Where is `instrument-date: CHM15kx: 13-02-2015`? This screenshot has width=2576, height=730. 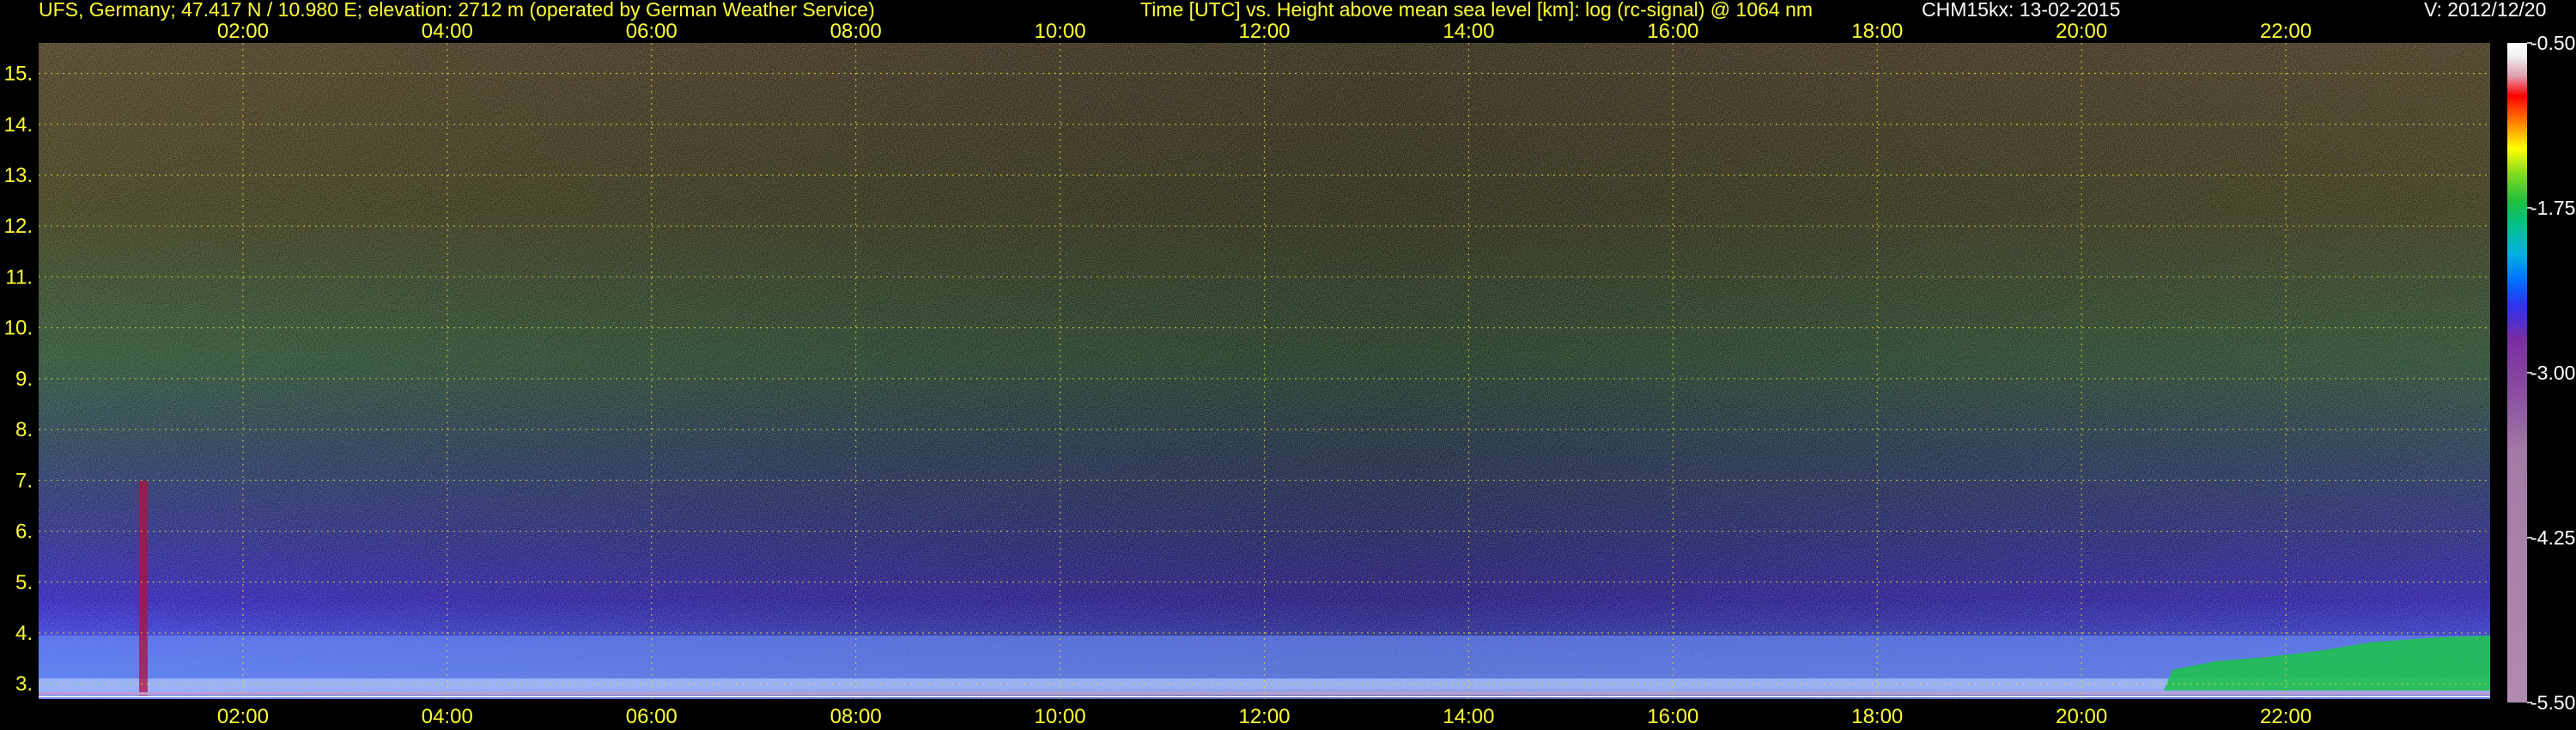 instrument-date: CHM15kx: 13-02-2015 is located at coordinates (2021, 10).